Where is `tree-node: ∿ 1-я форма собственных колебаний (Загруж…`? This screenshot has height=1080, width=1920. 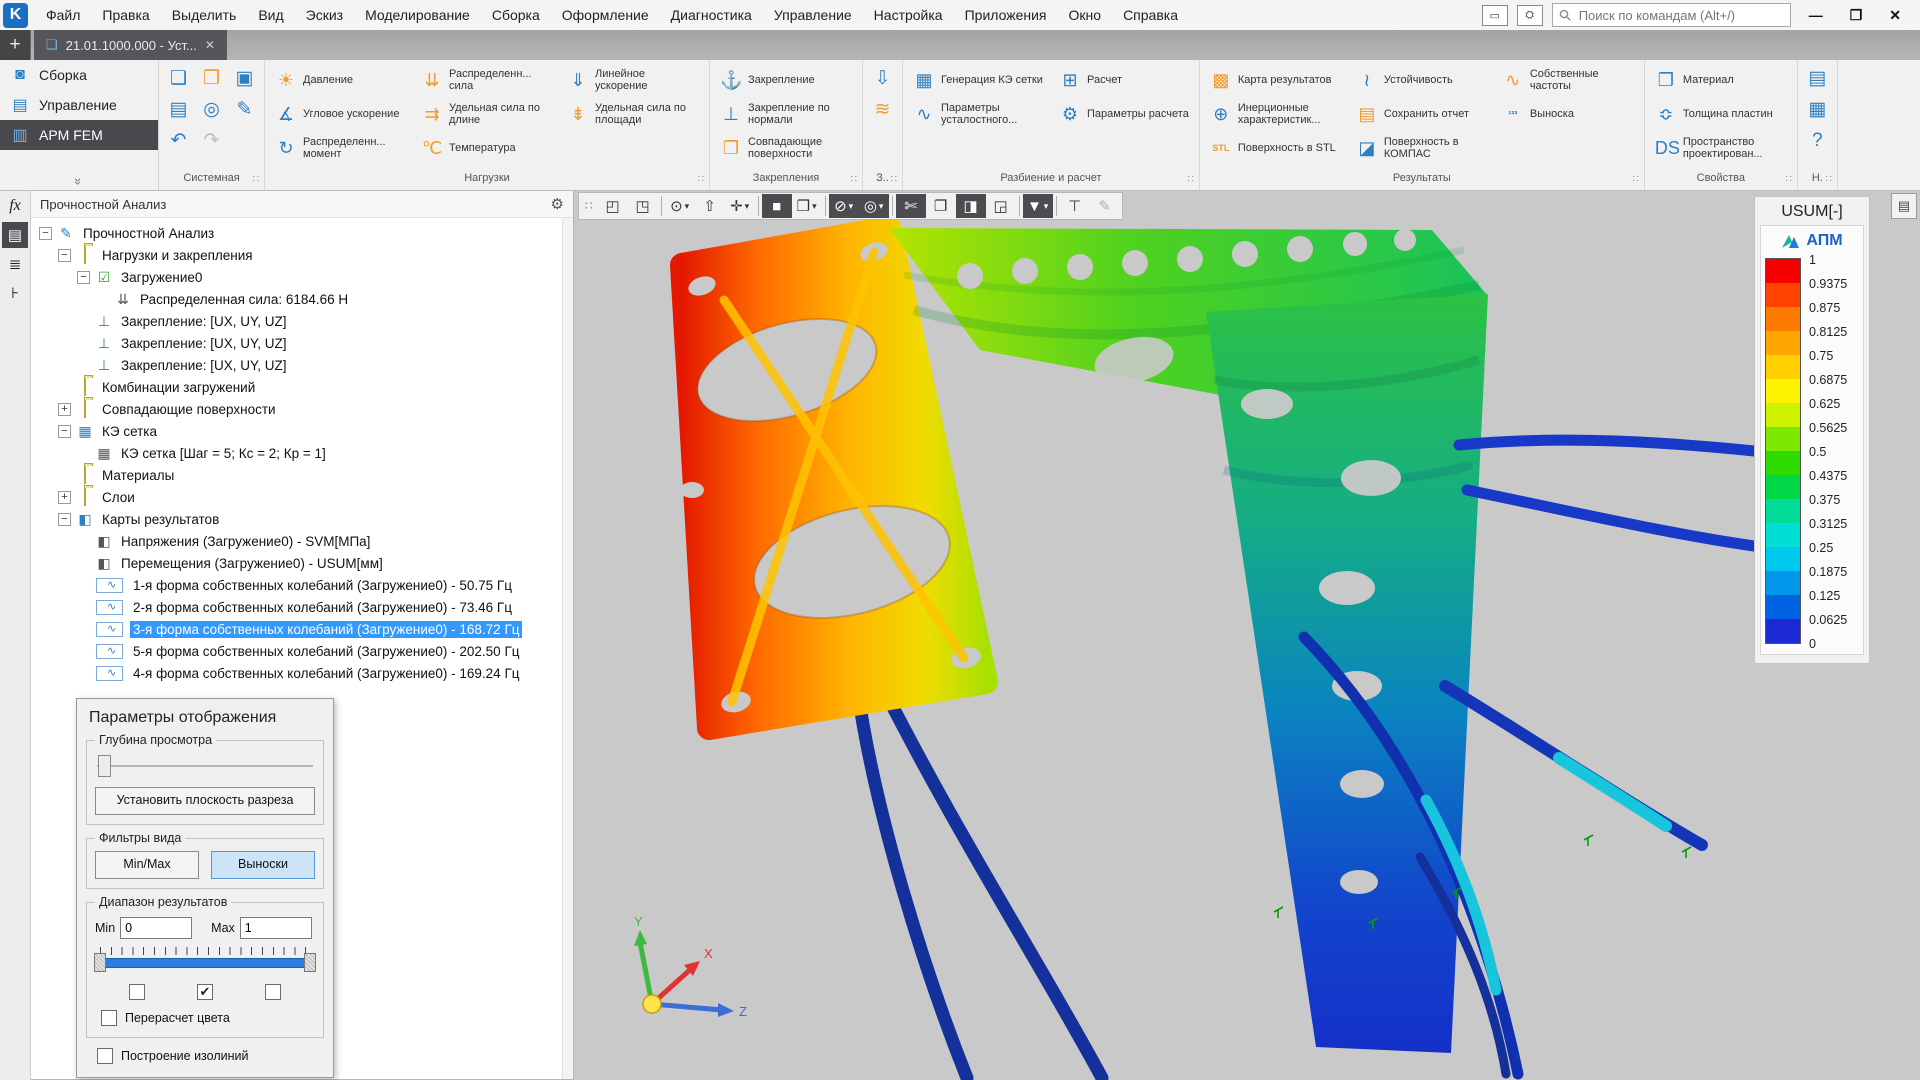
tree-node: ∿ 1-я форма собственных колебаний (Загруж… is located at coordinates (302, 585).